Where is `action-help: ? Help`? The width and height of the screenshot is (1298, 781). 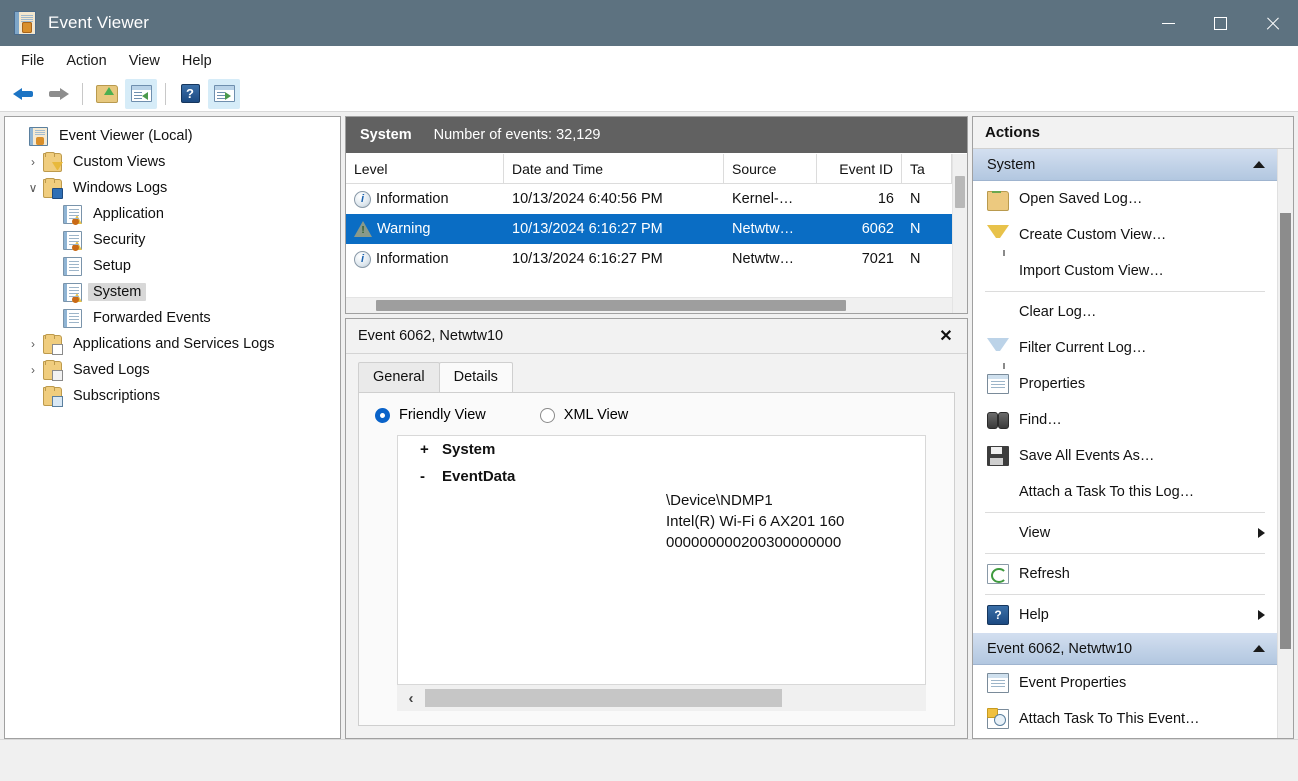 action-help: ? Help is located at coordinates (1125, 615).